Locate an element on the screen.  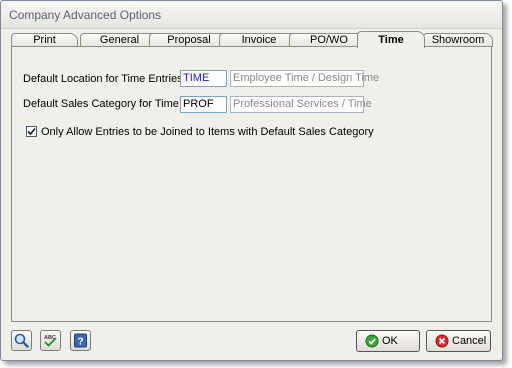
window-title: Company Advanced Options is located at coordinates (85, 15).